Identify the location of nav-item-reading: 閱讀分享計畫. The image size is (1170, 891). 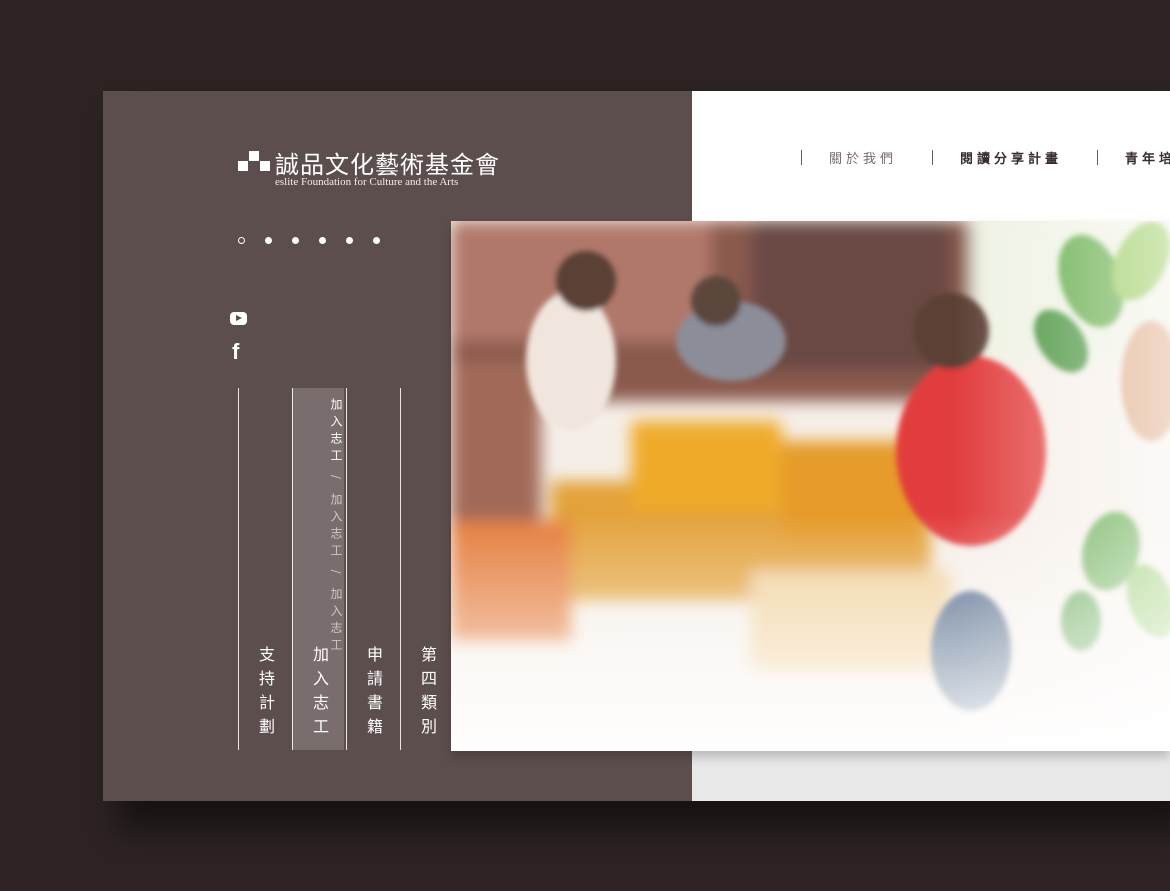
(997, 157).